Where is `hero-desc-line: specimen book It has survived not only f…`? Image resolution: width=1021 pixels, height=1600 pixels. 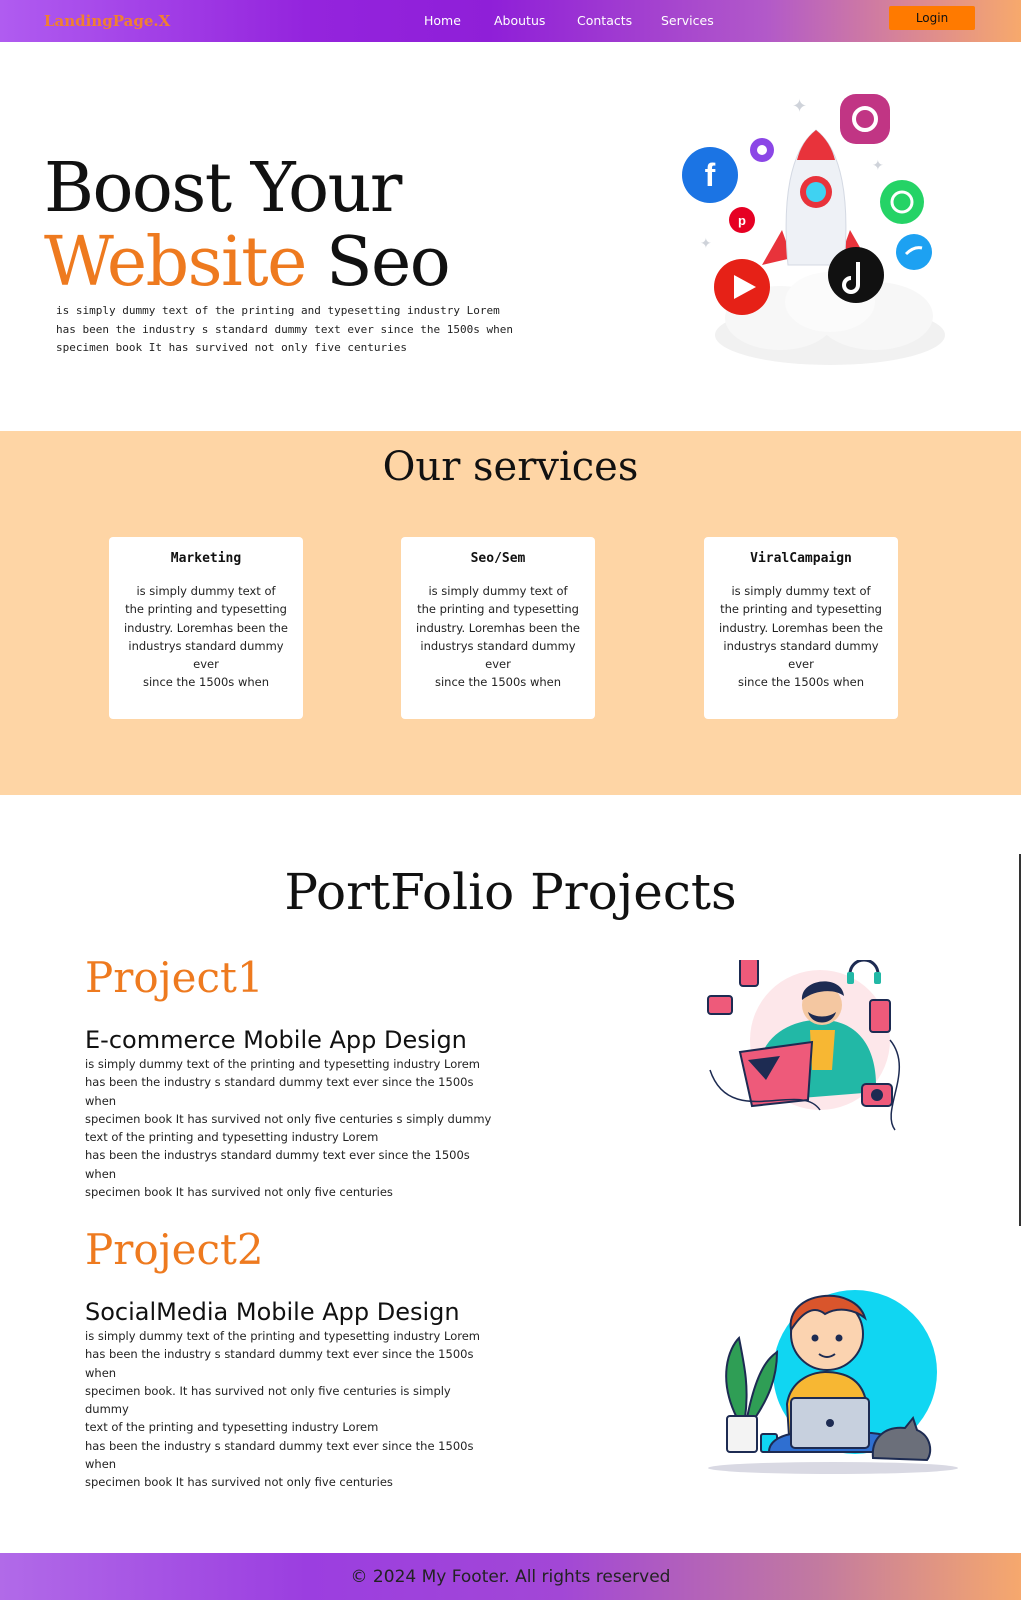
hero-desc-line: specimen book It has survived not only f… is located at coordinates (231, 347).